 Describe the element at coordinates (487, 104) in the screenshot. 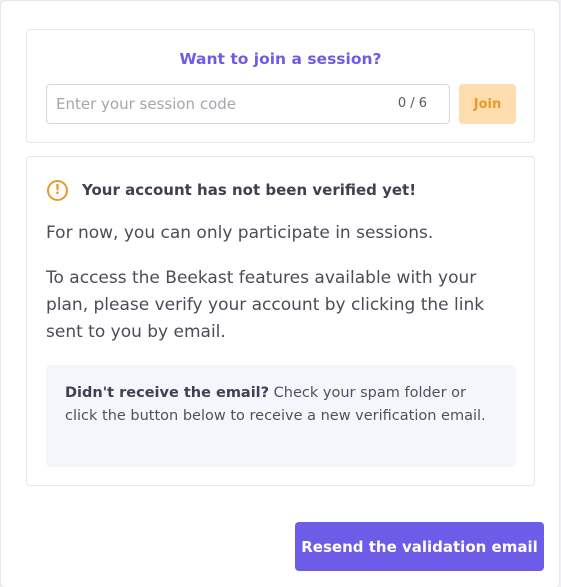

I see `join-button: Join` at that location.